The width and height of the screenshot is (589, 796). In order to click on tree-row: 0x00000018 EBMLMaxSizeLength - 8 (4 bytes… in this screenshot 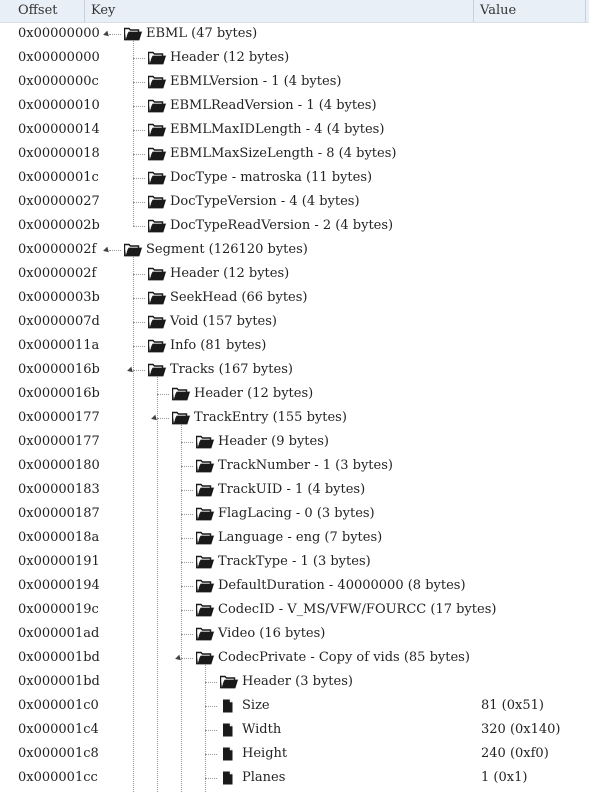, I will do `click(294, 154)`.